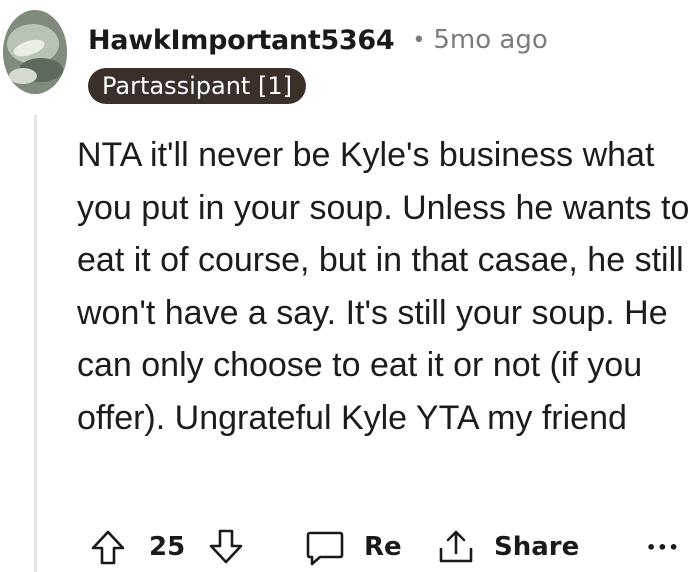  What do you see at coordinates (383, 547) in the screenshot?
I see `reply-label: Re` at bounding box center [383, 547].